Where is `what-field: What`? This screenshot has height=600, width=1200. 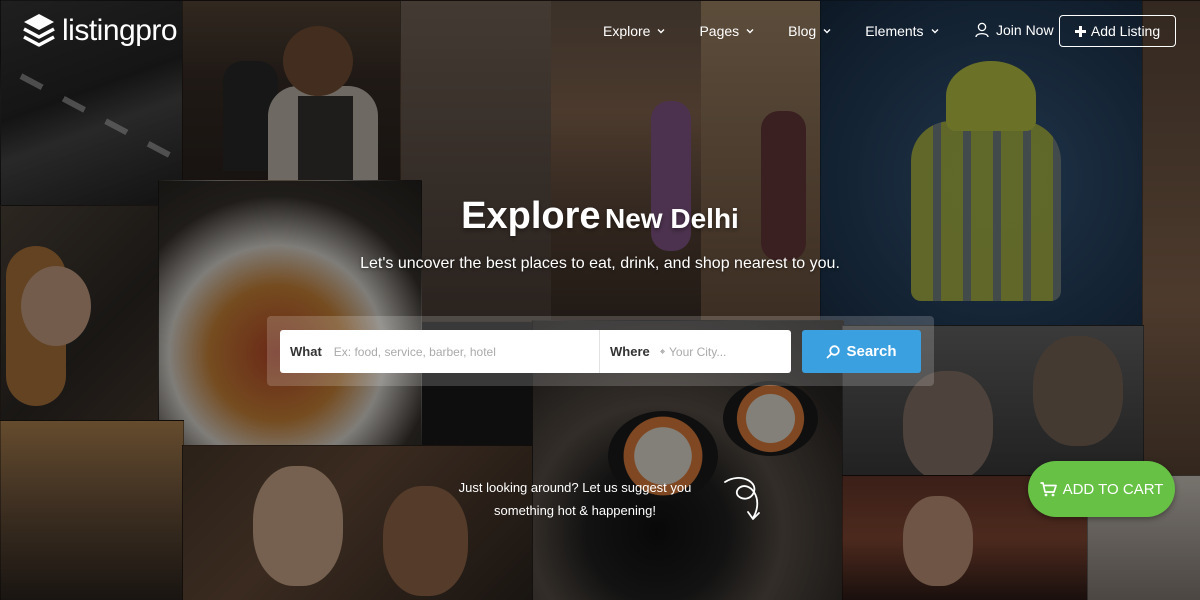
what-field: What is located at coordinates (440, 351).